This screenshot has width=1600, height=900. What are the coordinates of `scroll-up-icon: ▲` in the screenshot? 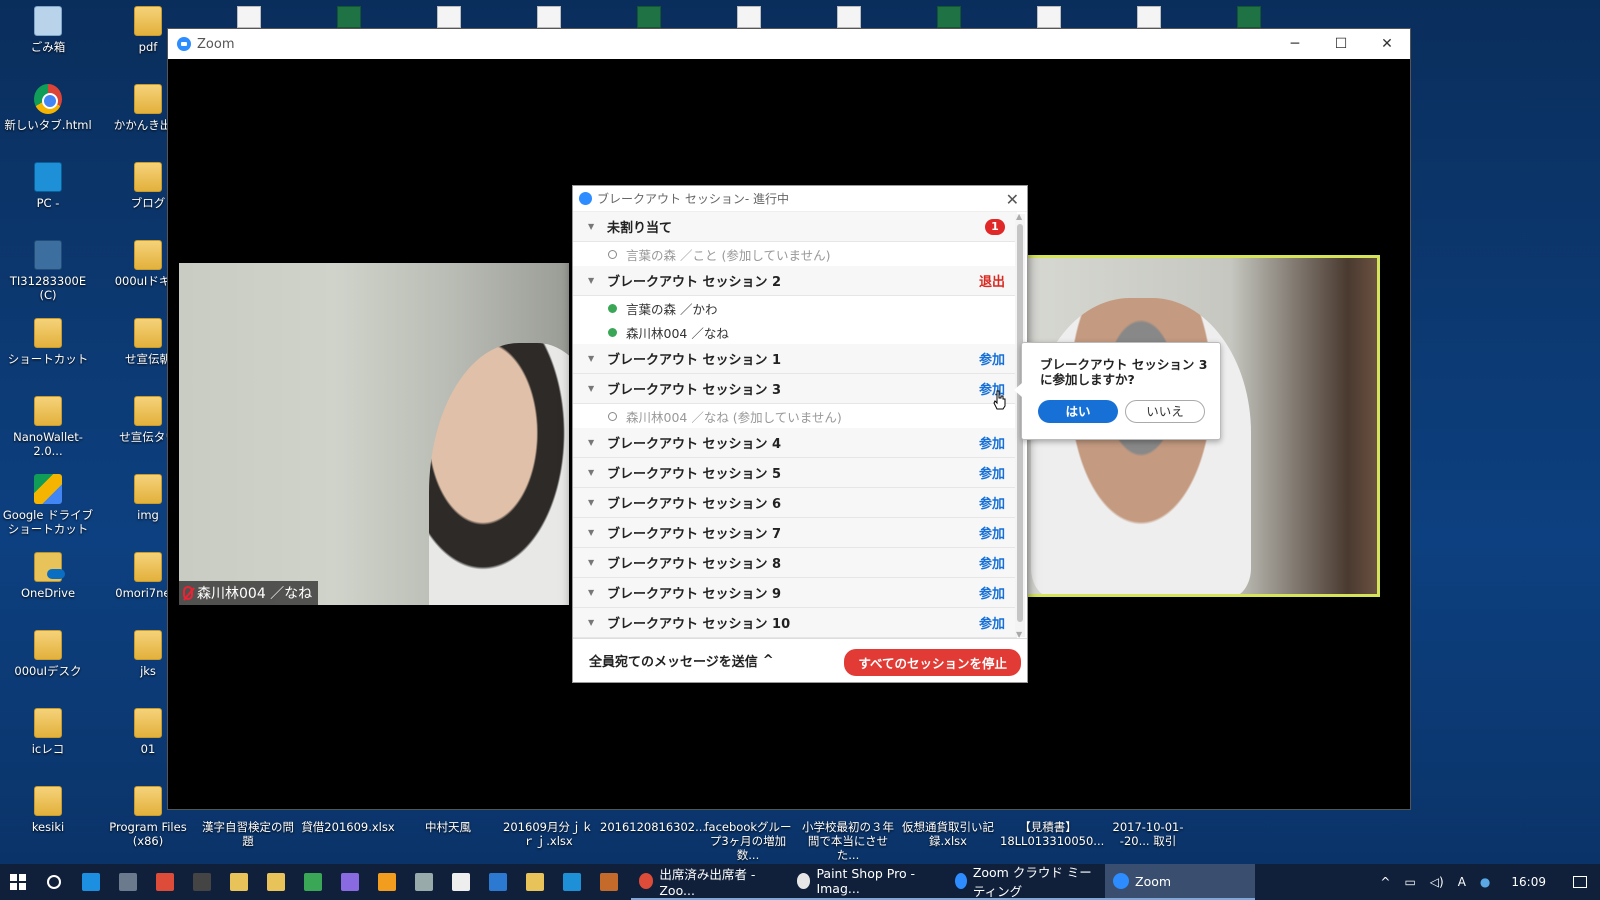 It's located at (1019, 216).